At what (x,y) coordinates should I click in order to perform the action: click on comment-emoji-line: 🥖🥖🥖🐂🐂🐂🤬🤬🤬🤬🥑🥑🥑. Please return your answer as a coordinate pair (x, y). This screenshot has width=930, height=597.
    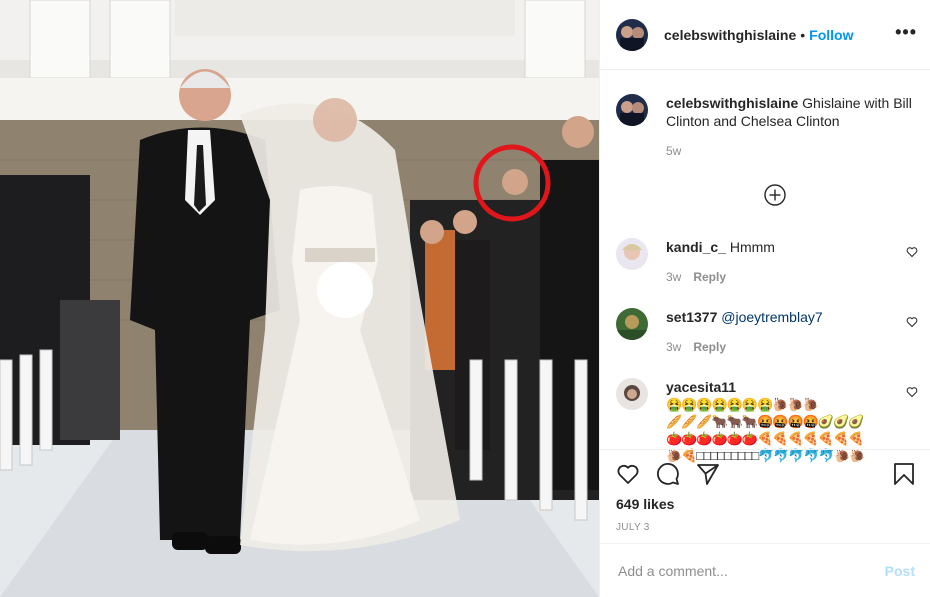
    Looking at the image, I should click on (765, 421).